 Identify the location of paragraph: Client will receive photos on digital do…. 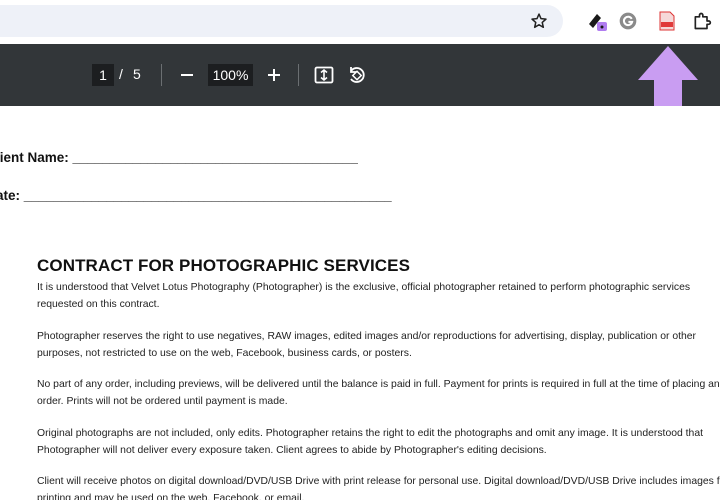
(378, 488).